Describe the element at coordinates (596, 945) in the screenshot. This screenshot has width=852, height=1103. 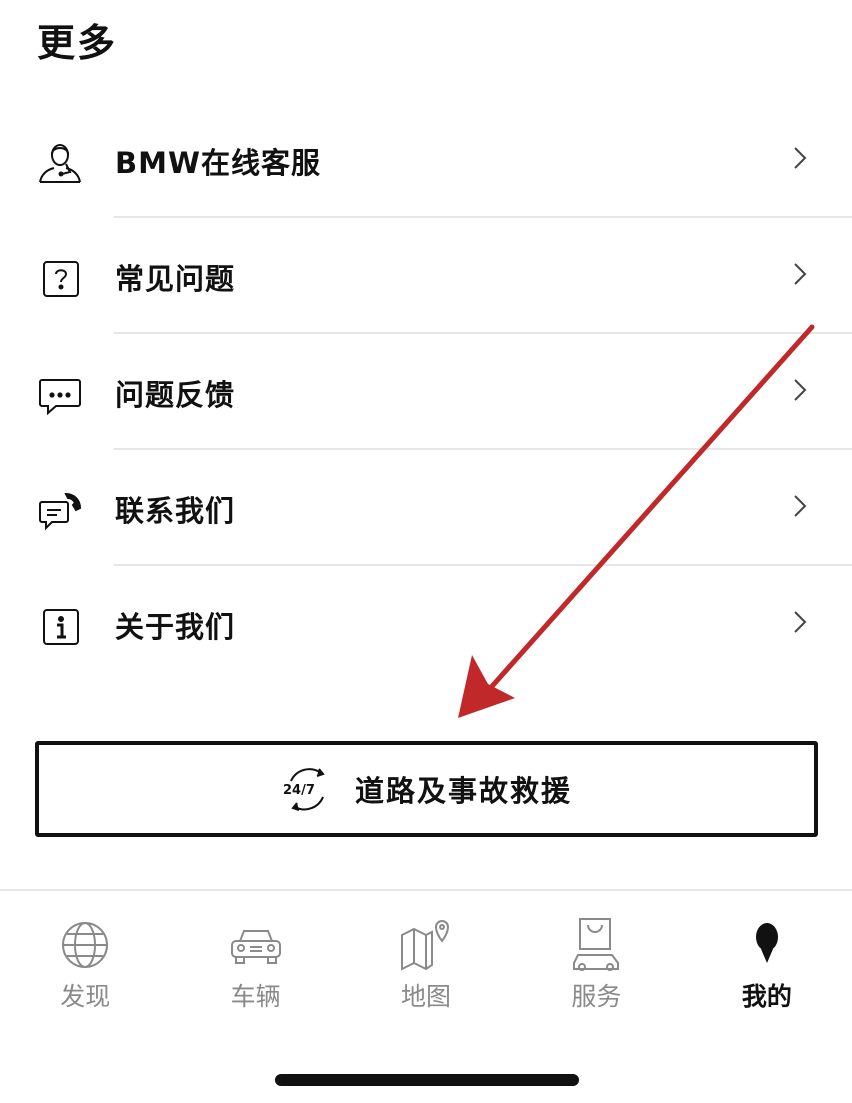
I see `service-bag-car-icon` at that location.